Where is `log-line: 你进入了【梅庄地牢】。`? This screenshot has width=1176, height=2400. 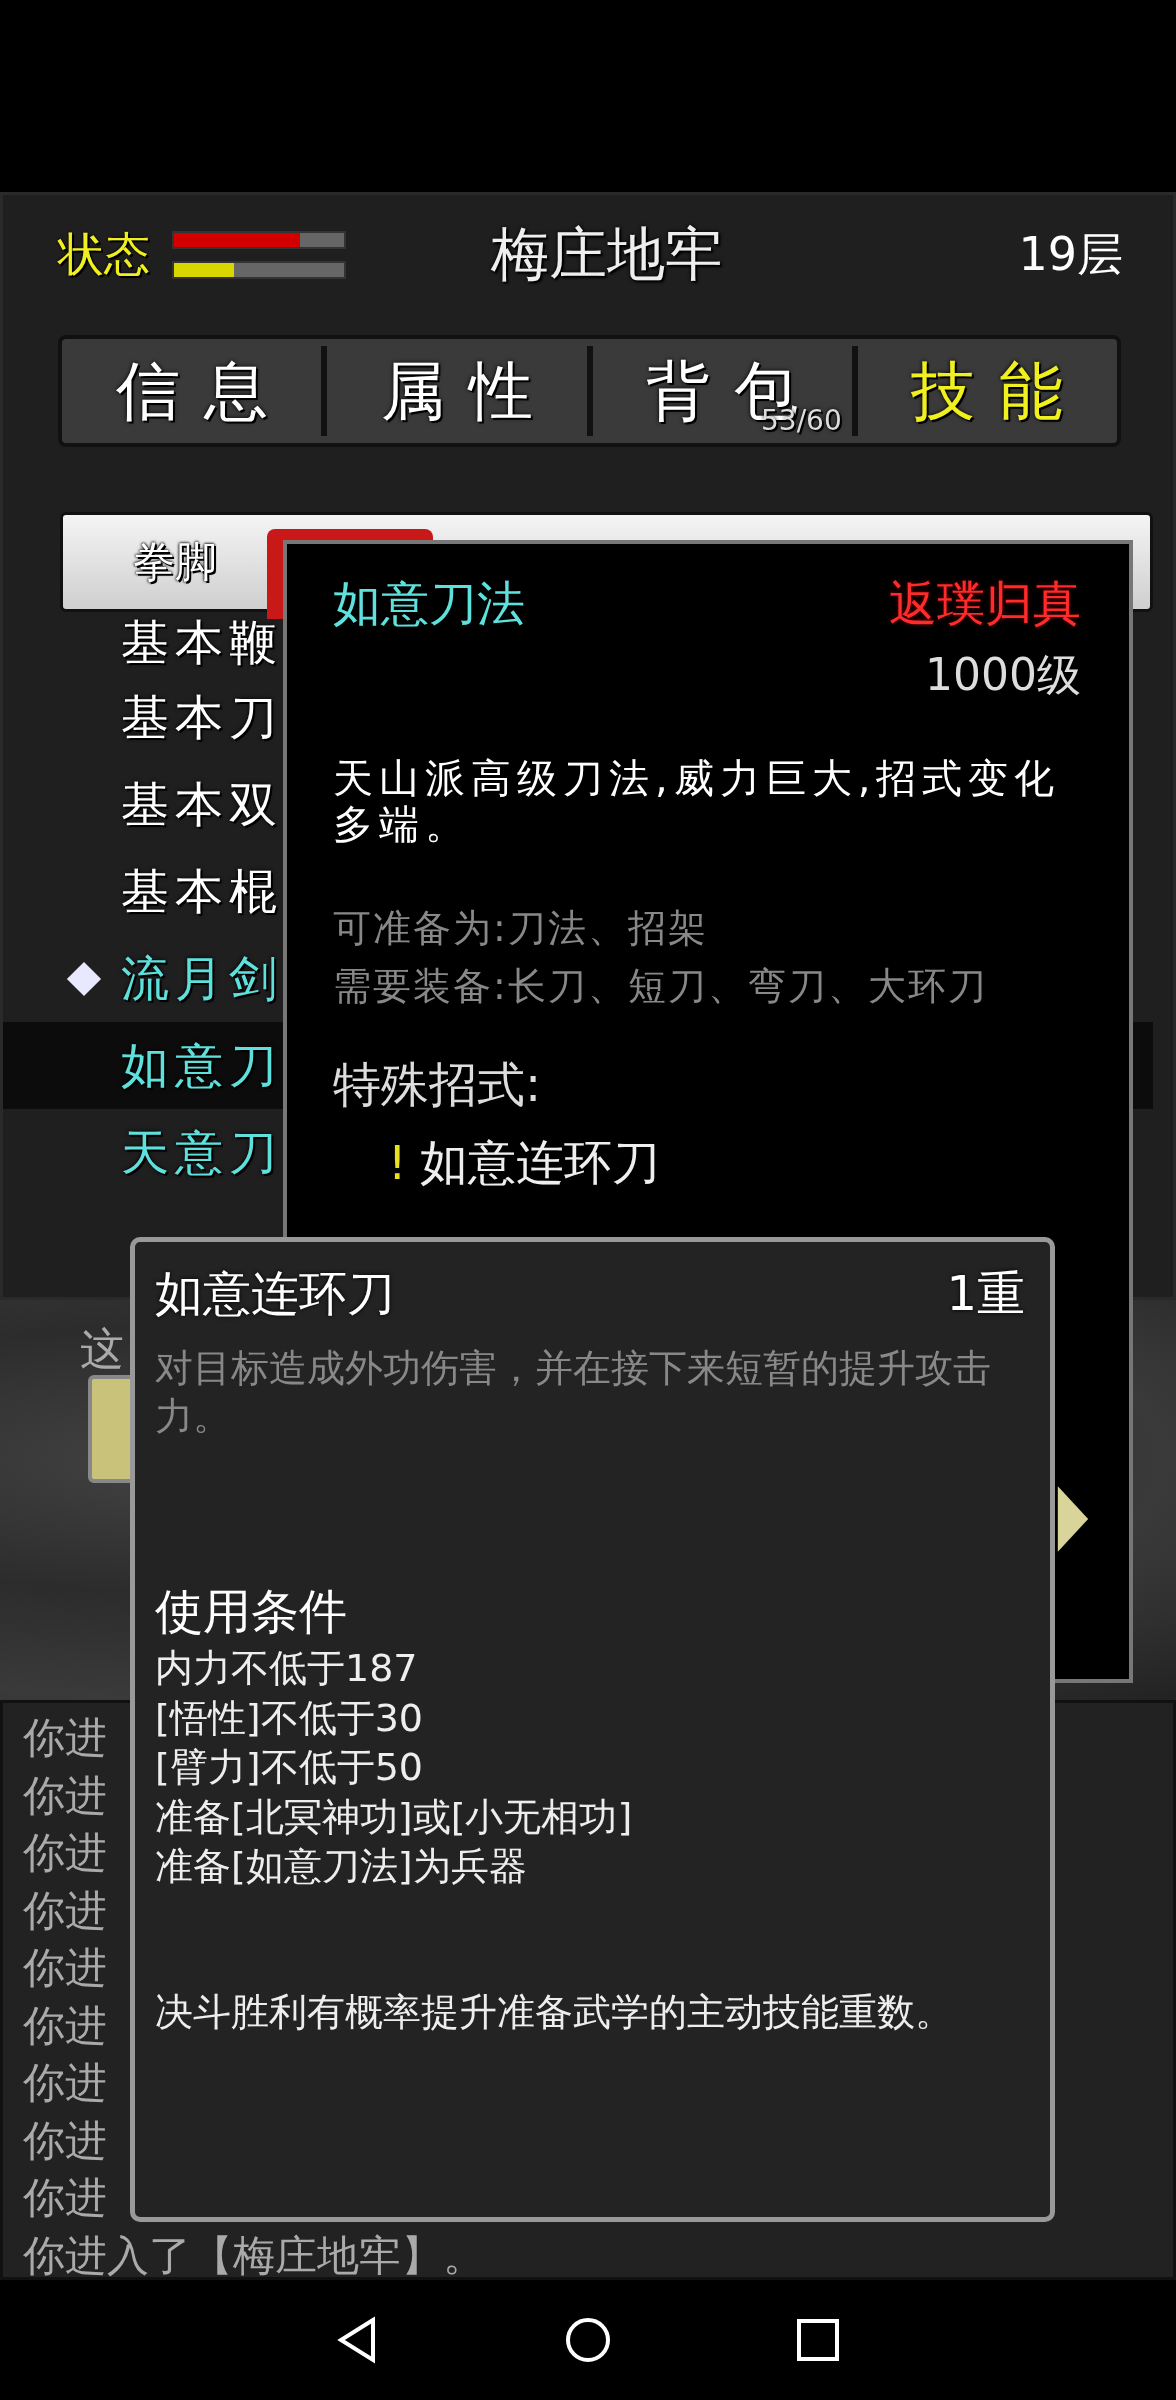
log-line: 你进入了【梅庄地牢】。 is located at coordinates (254, 2255).